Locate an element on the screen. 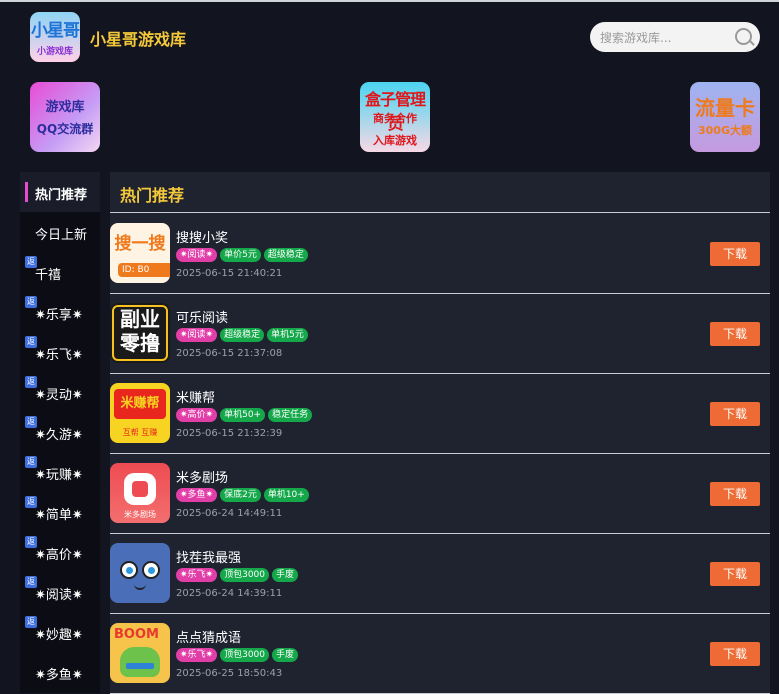 Image resolution: width=779 pixels, height=694 pixels. sidebar-item-label: ✷灵动✷ is located at coordinates (59, 395).